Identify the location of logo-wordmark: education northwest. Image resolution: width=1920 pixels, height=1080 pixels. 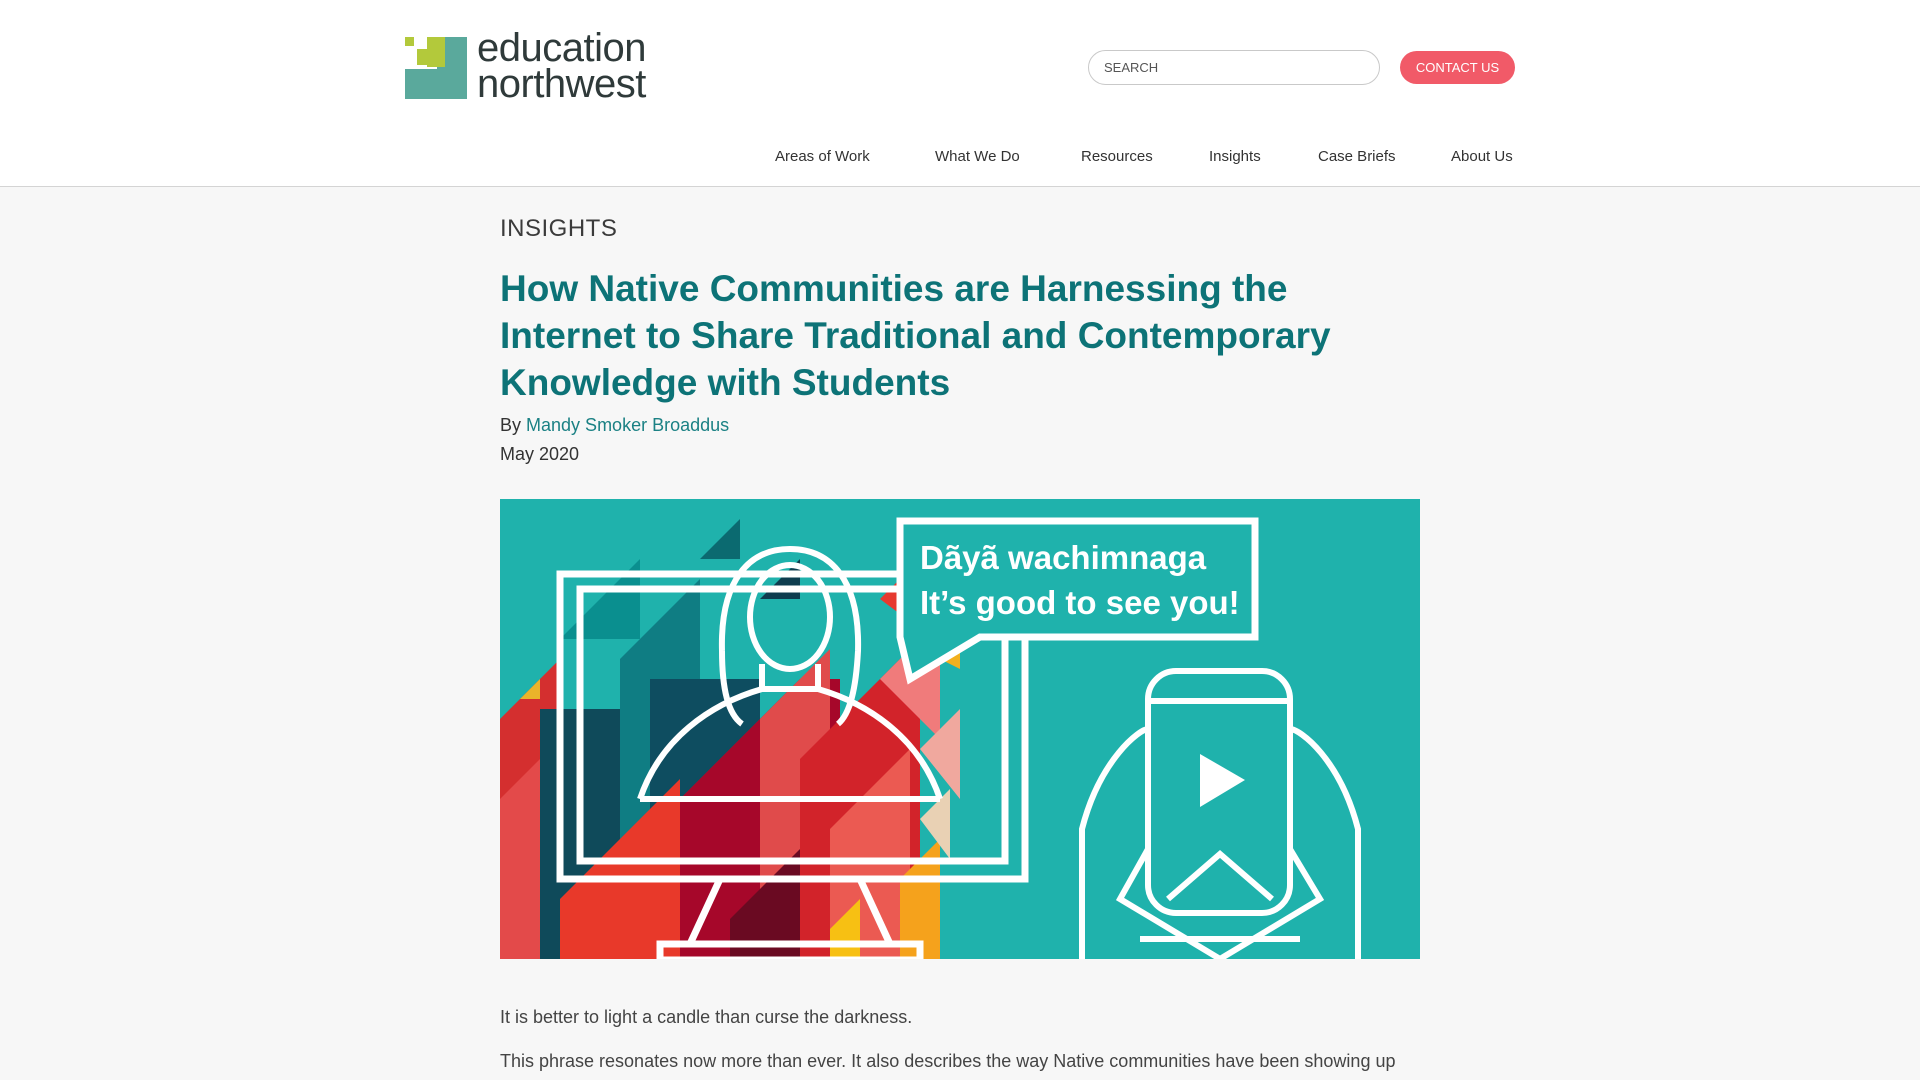
(561, 66).